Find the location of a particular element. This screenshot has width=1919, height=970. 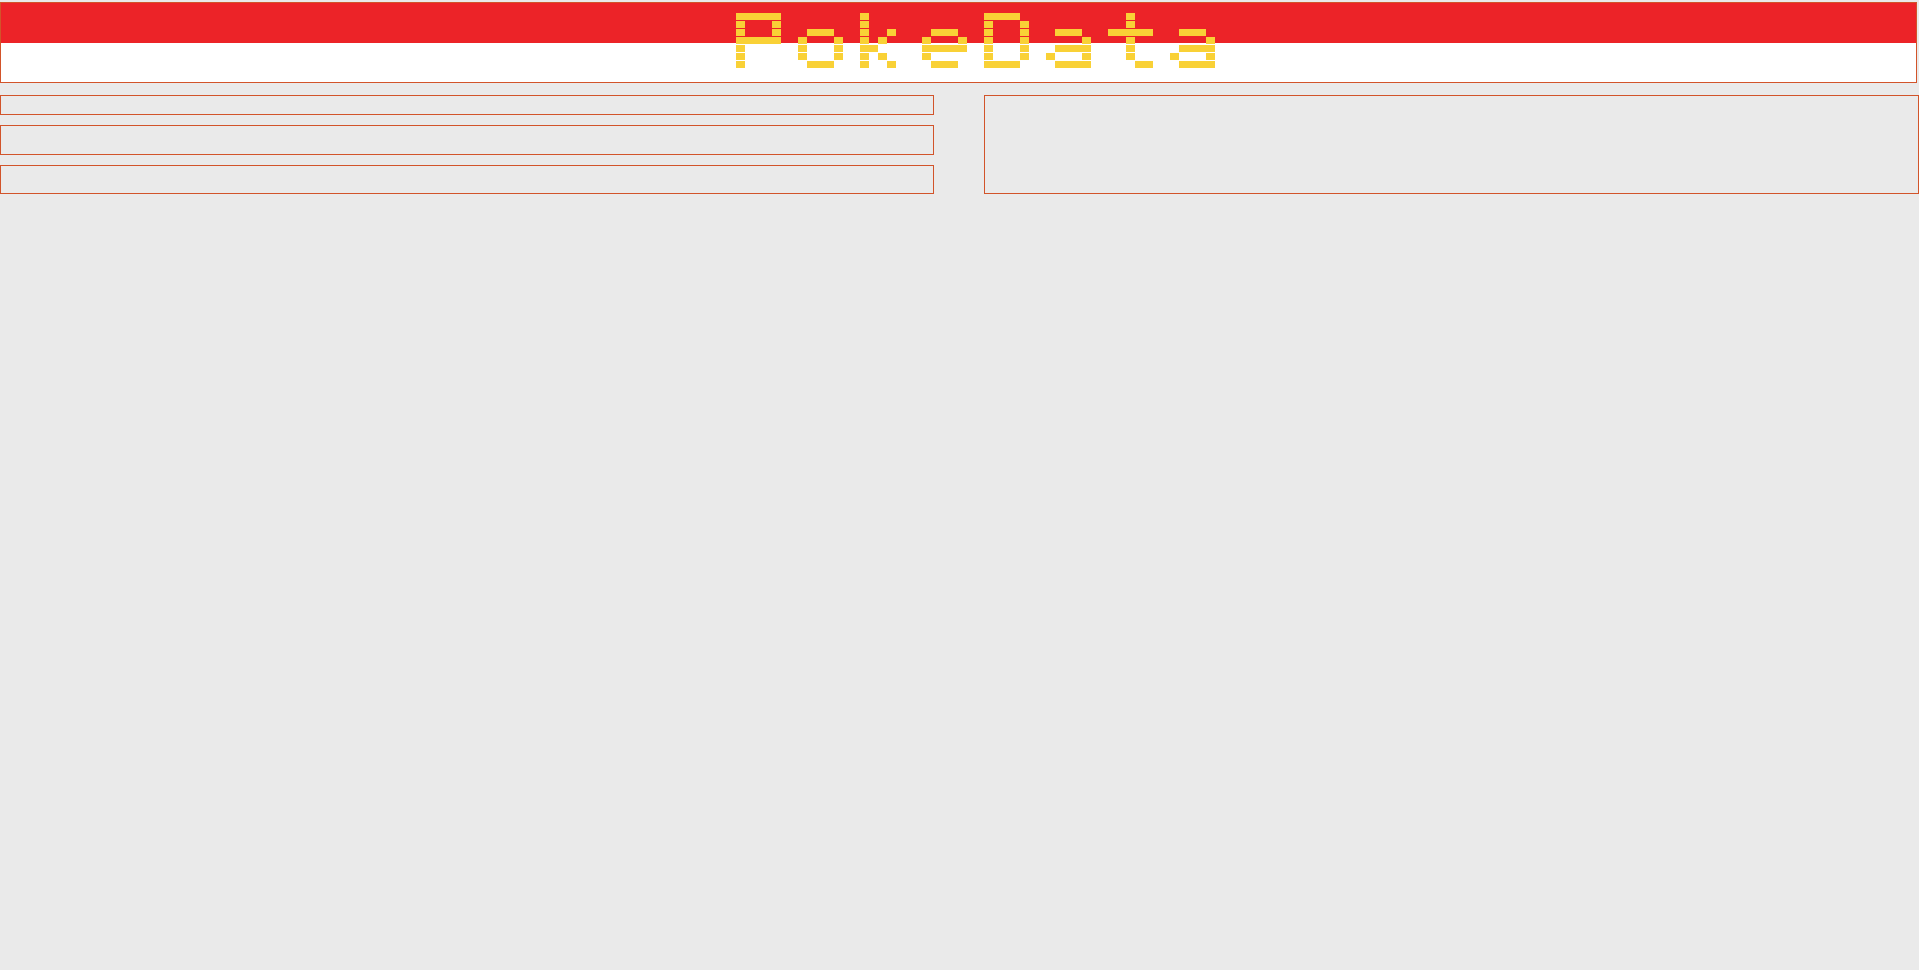

filter-field is located at coordinates (467, 140).